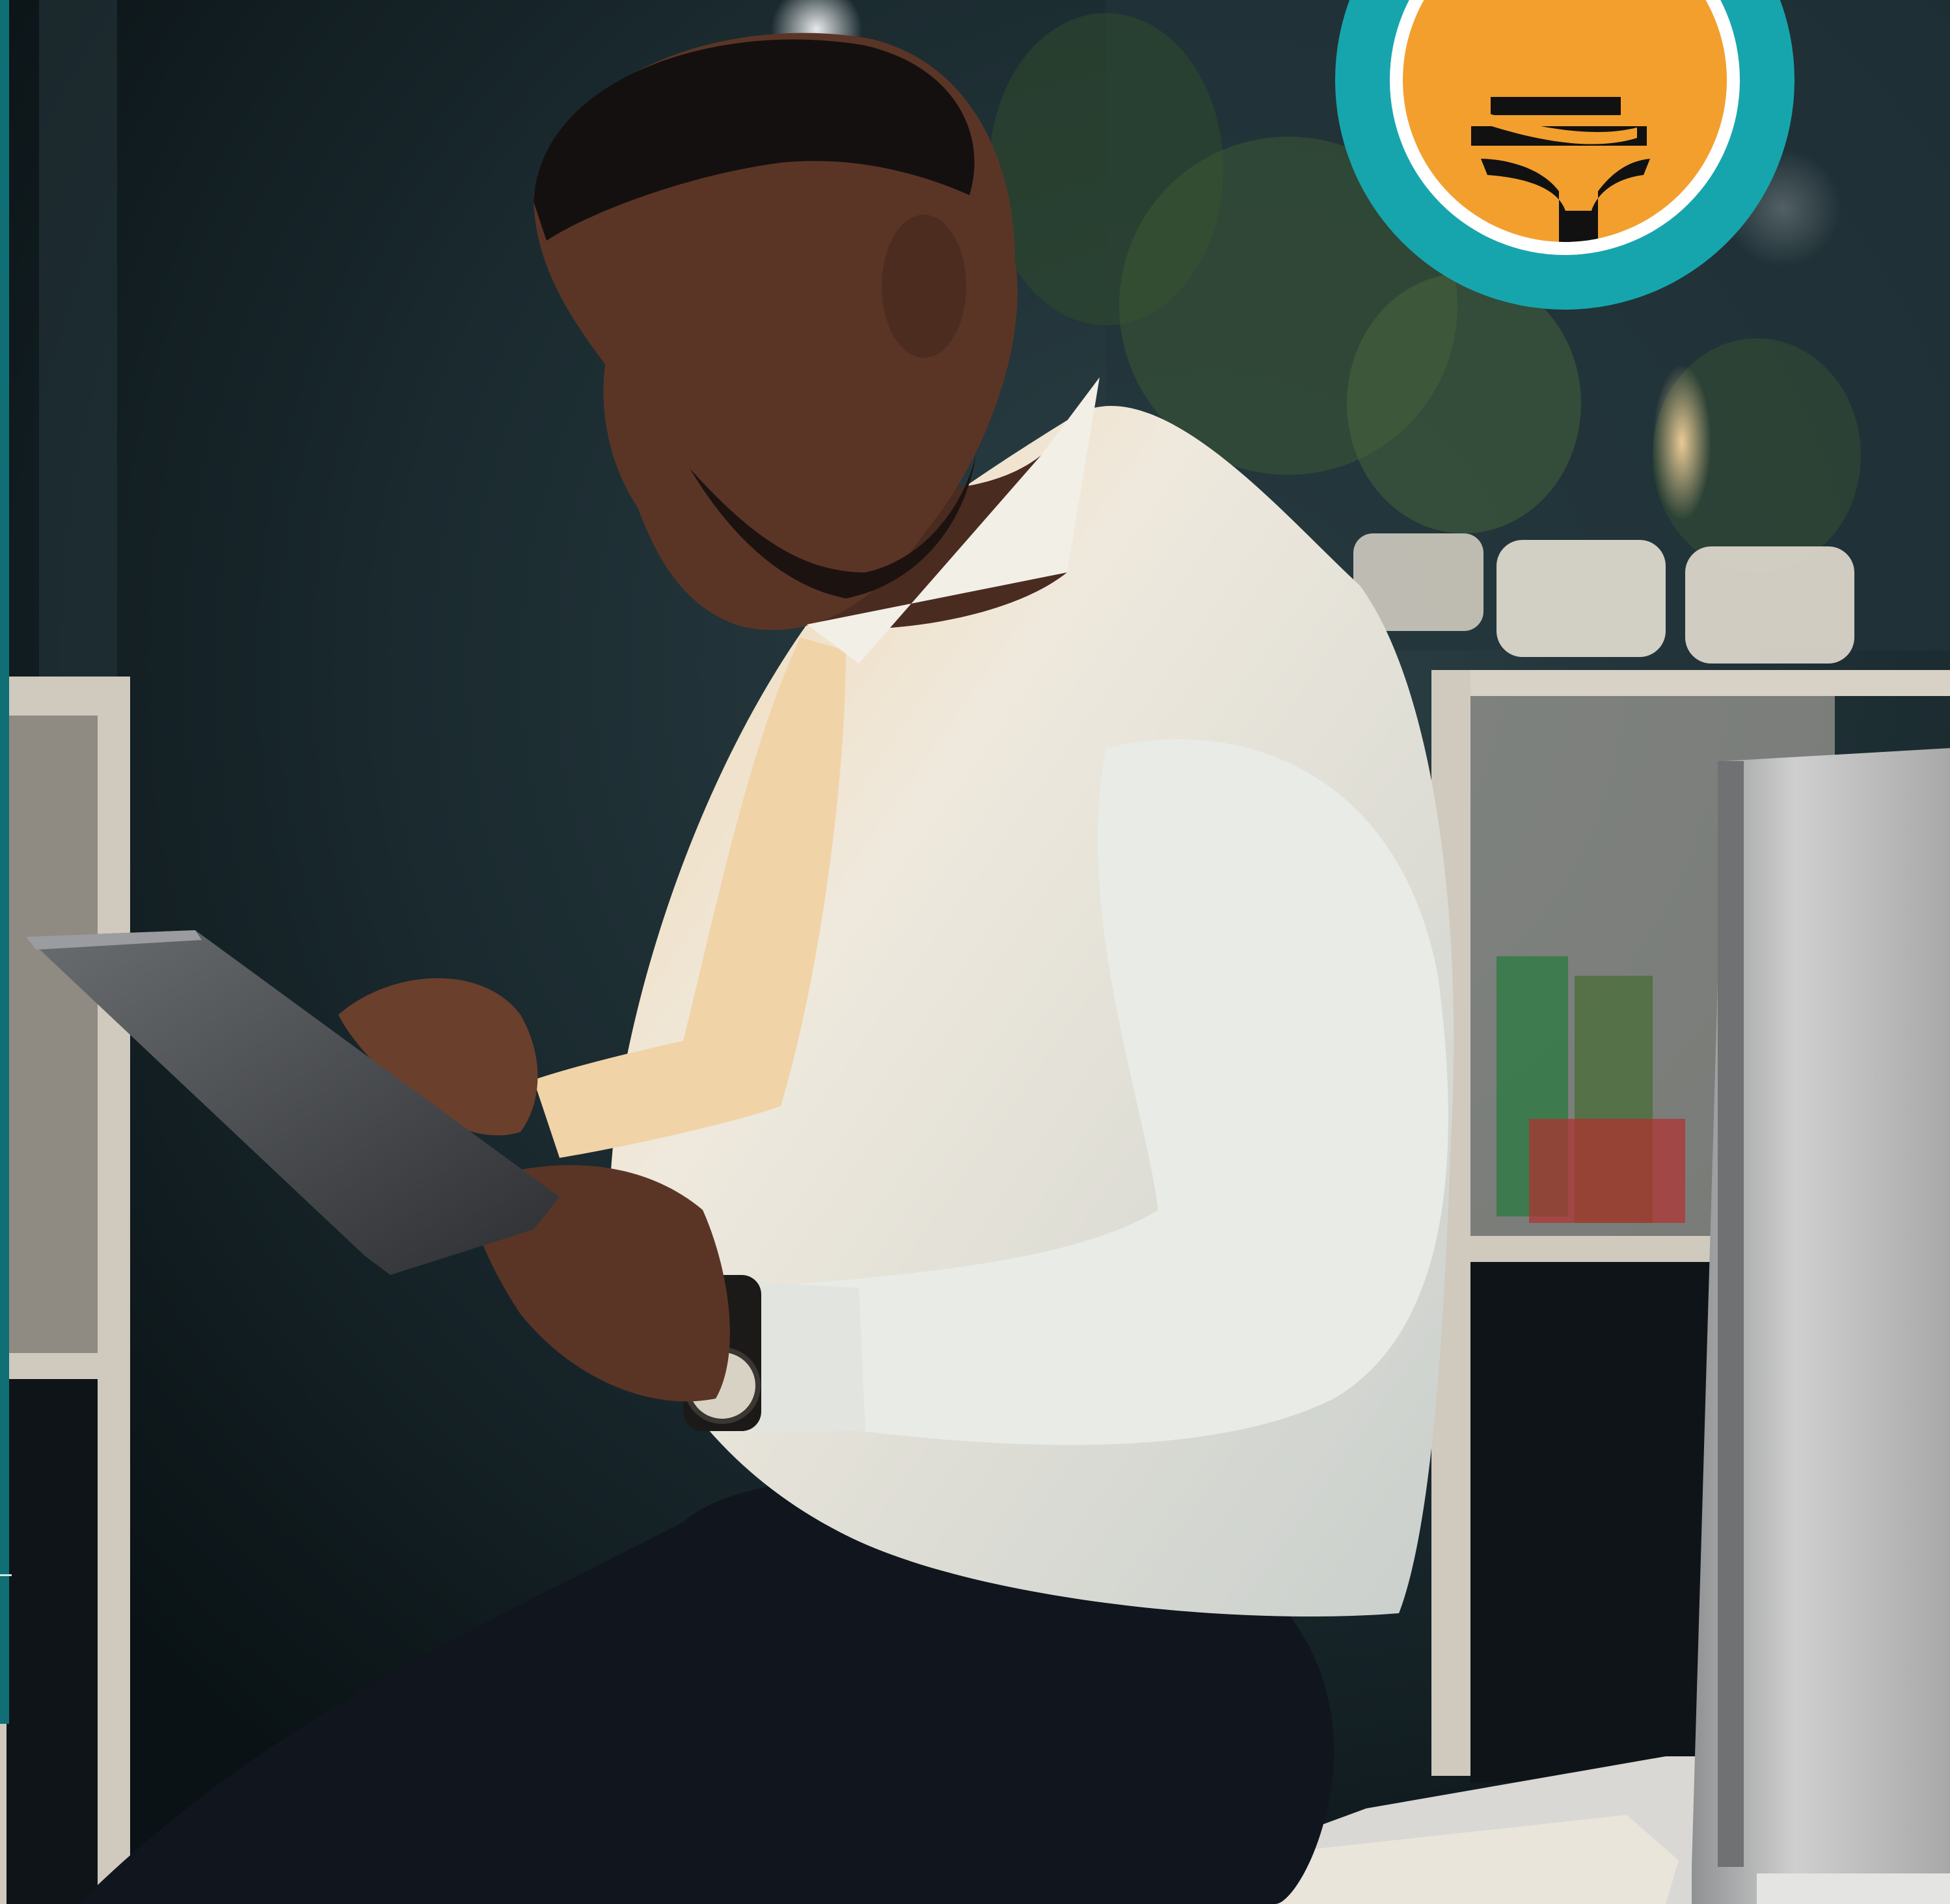 The height and width of the screenshot is (1904, 1950). What do you see at coordinates (1682, 442) in the screenshot?
I see `warm-lamp-glow` at bounding box center [1682, 442].